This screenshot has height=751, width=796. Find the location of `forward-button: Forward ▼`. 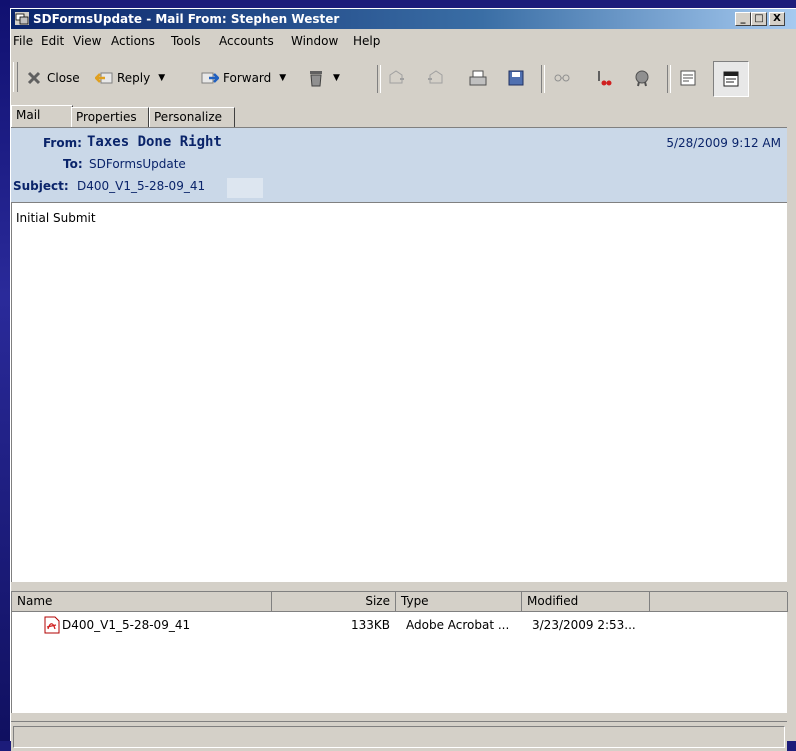

forward-button: Forward ▼ is located at coordinates (243, 78).